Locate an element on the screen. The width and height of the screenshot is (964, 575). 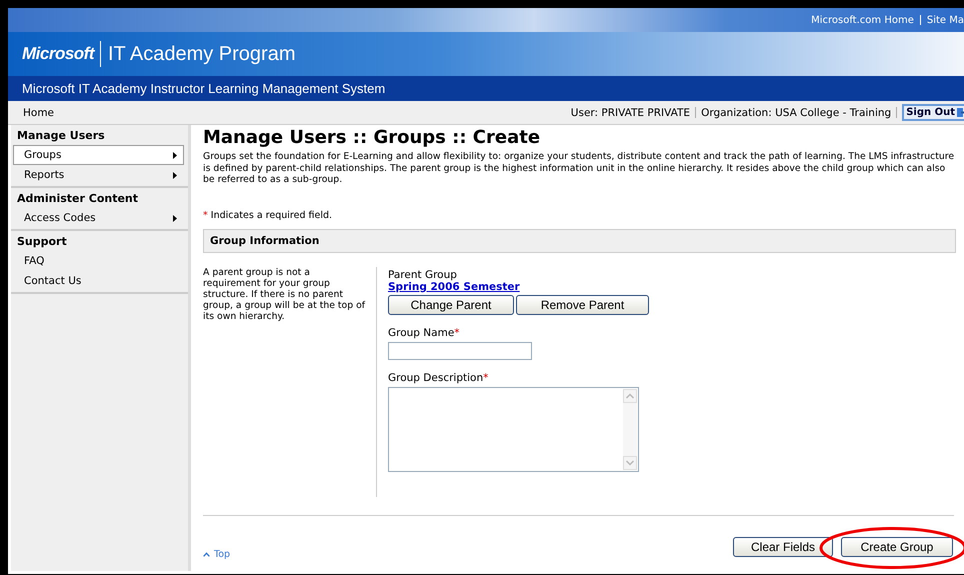
sidebar-item: Groups is located at coordinates (98, 155).